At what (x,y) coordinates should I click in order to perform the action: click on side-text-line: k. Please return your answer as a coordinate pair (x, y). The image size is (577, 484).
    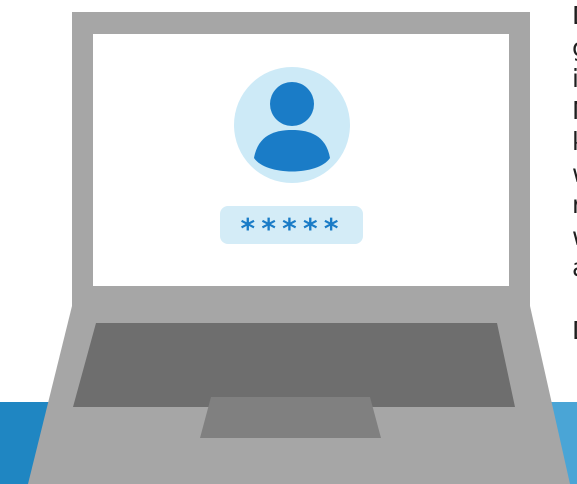
    Looking at the image, I should click on (574, 142).